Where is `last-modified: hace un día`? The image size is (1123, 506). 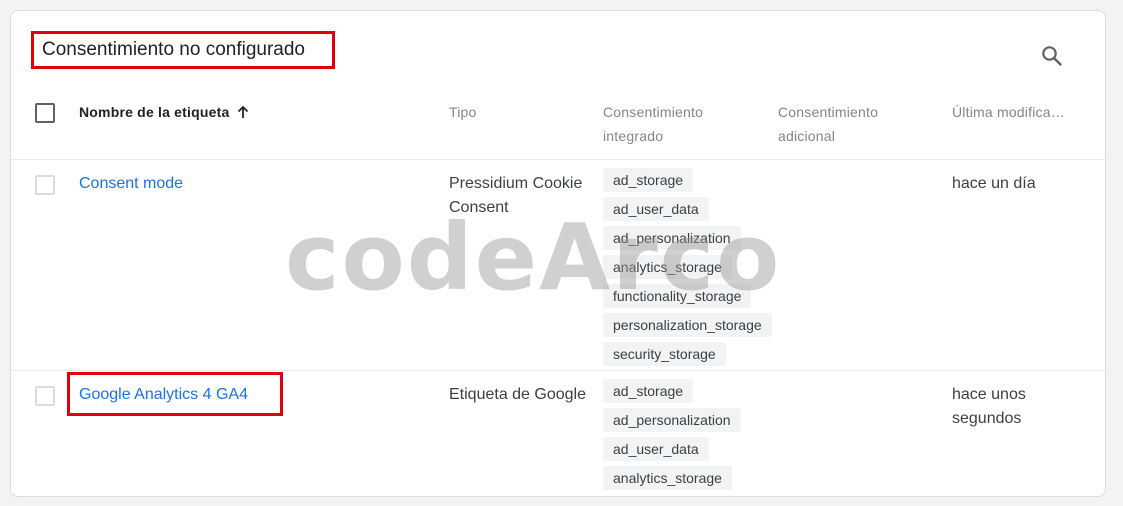 last-modified: hace un día is located at coordinates (994, 184).